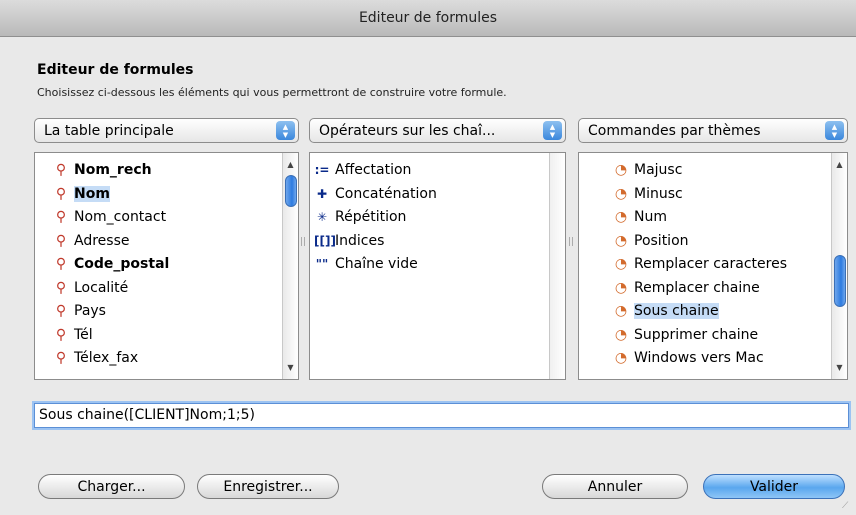  I want to click on command-list-item: ◔ Sous chaine, so click(666, 311).